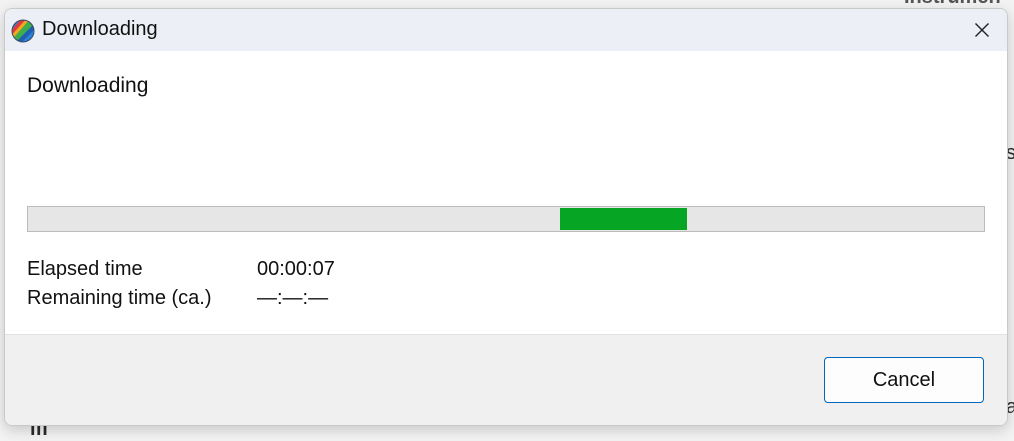 Image resolution: width=1014 pixels, height=441 pixels. Describe the element at coordinates (623, 219) in the screenshot. I see `progress-indicator` at that location.